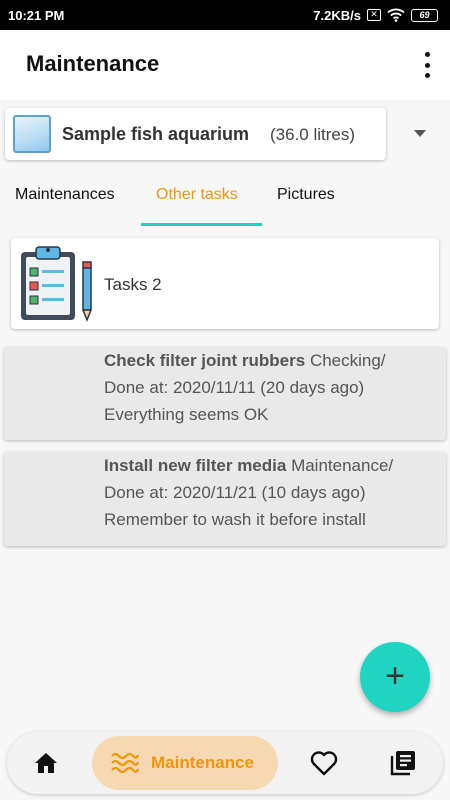 This screenshot has width=450, height=800. What do you see at coordinates (125, 763) in the screenshot?
I see `water-waves-icon` at bounding box center [125, 763].